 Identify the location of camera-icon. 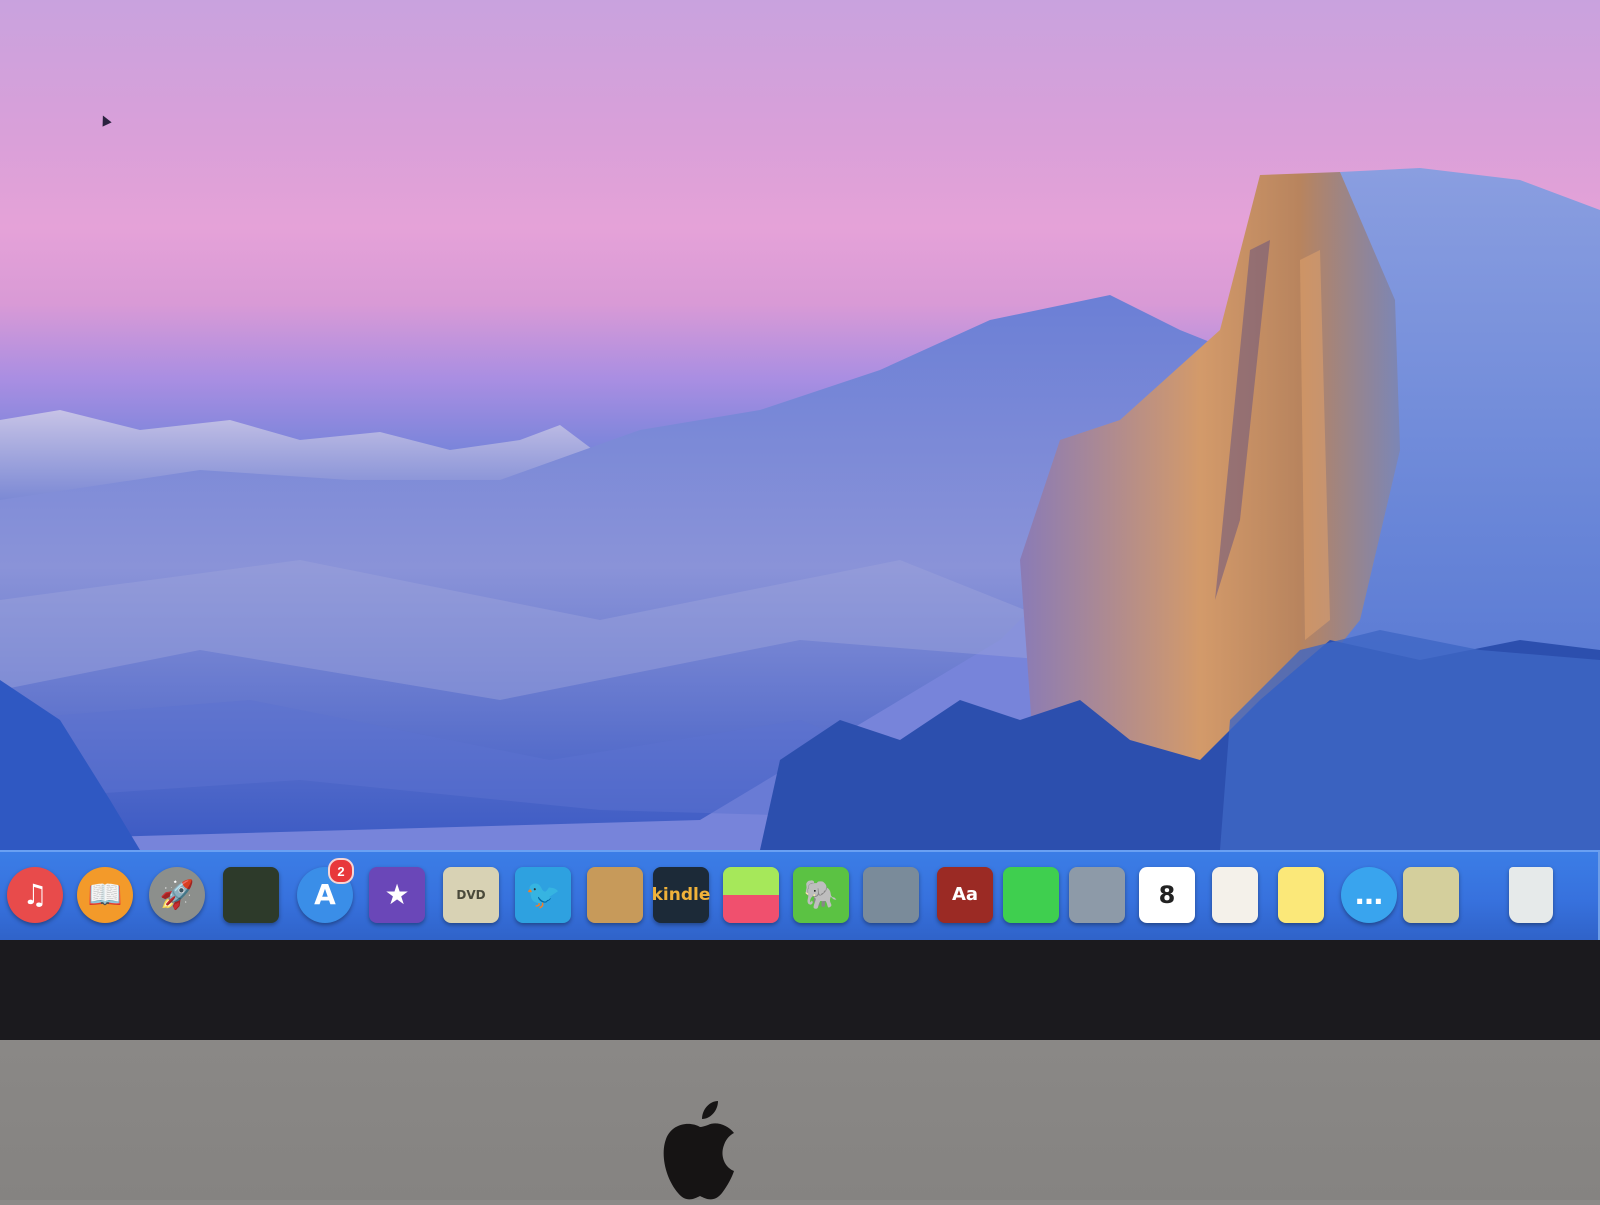
(891, 895).